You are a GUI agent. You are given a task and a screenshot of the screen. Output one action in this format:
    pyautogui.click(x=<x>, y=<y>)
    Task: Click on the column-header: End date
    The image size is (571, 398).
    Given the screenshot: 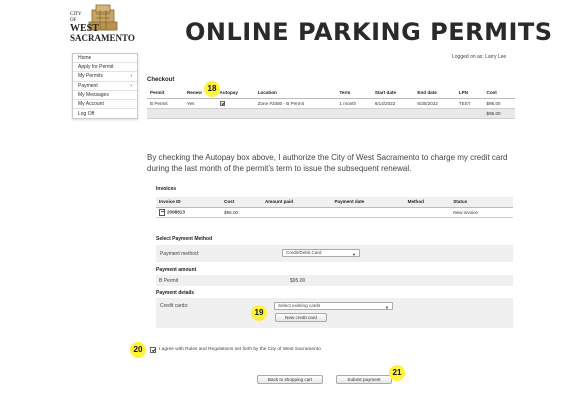 What is the action you would take?
    pyautogui.click(x=435, y=93)
    